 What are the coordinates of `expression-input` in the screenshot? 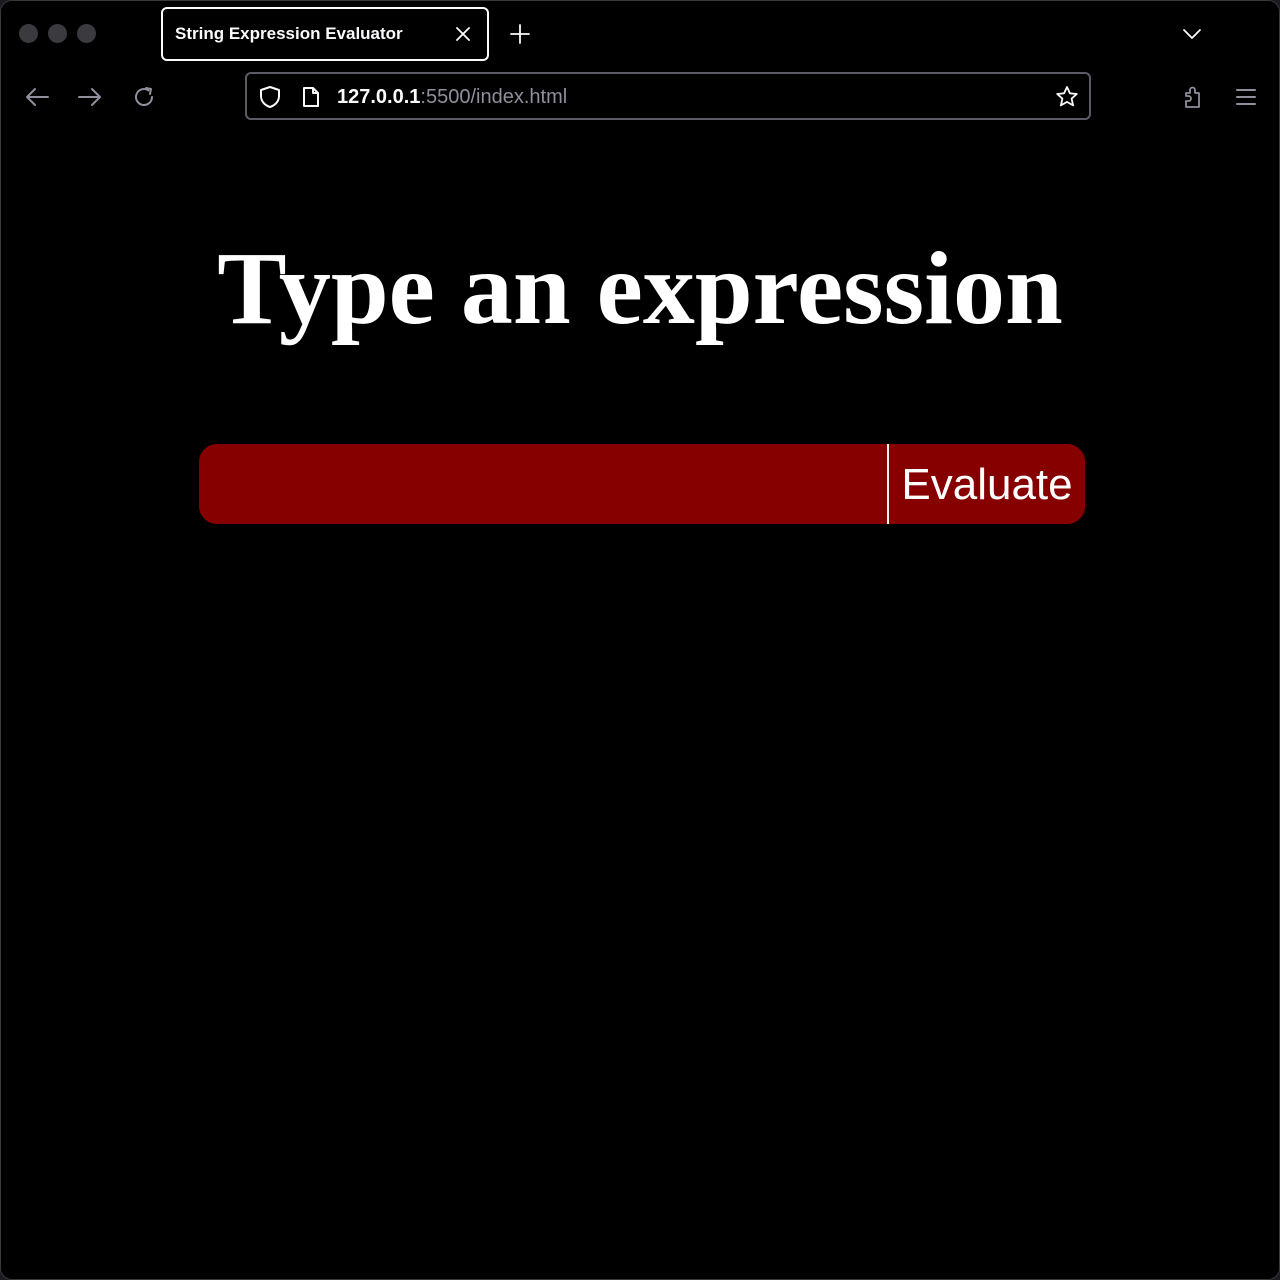 It's located at (543, 484).